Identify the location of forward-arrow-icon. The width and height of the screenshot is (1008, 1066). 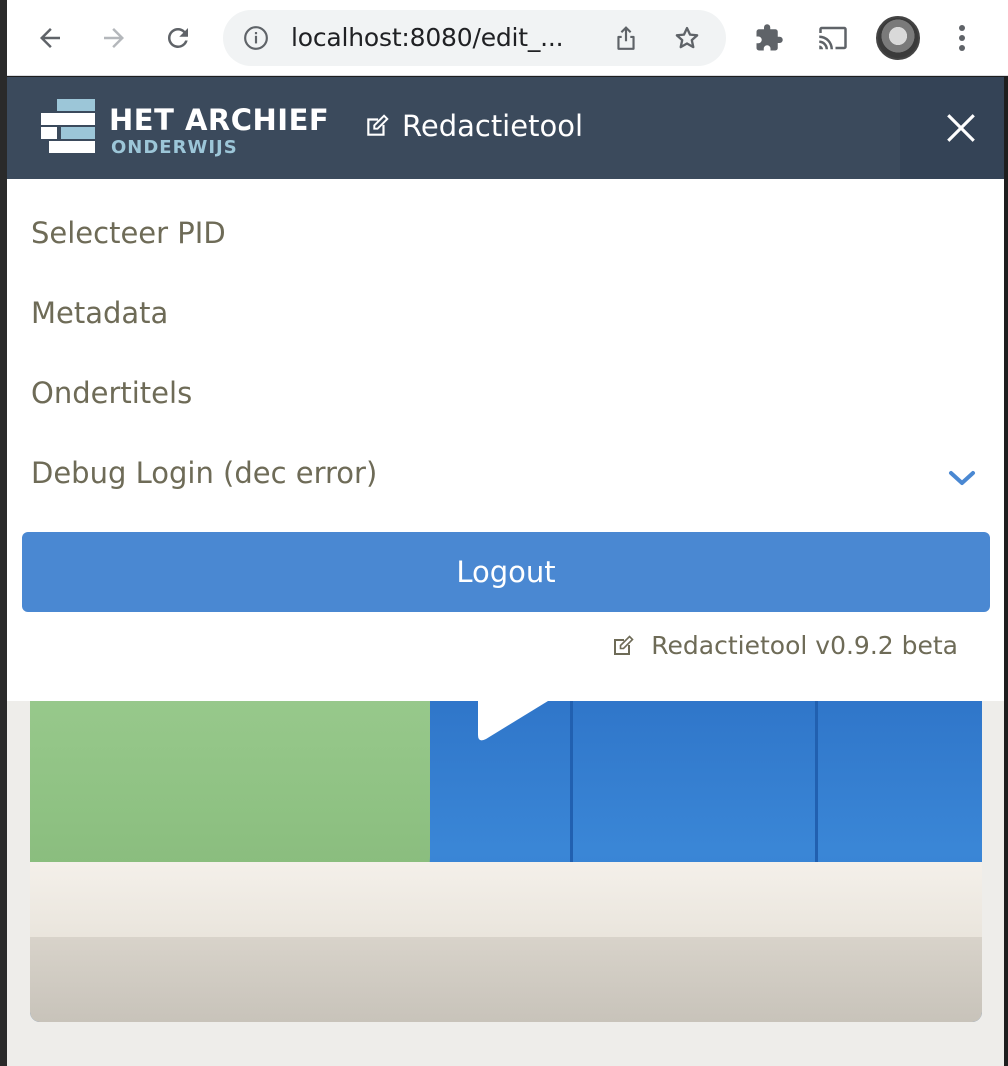
(114, 38).